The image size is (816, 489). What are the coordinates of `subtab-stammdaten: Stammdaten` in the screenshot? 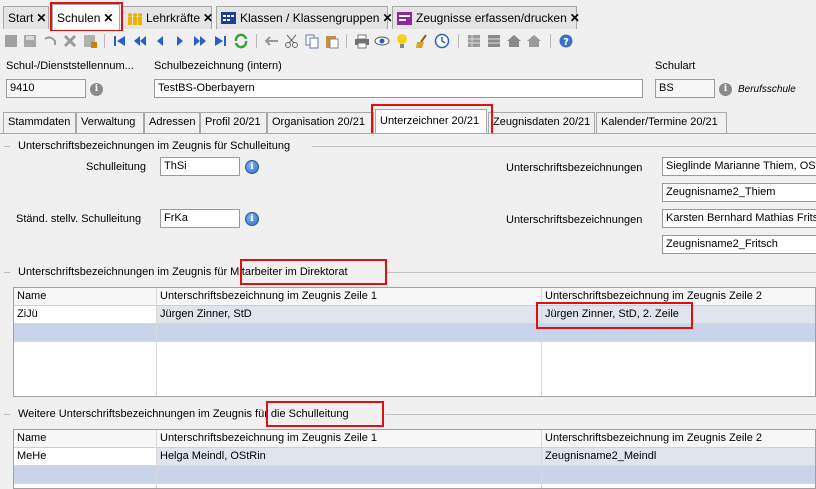 It's located at (39, 122).